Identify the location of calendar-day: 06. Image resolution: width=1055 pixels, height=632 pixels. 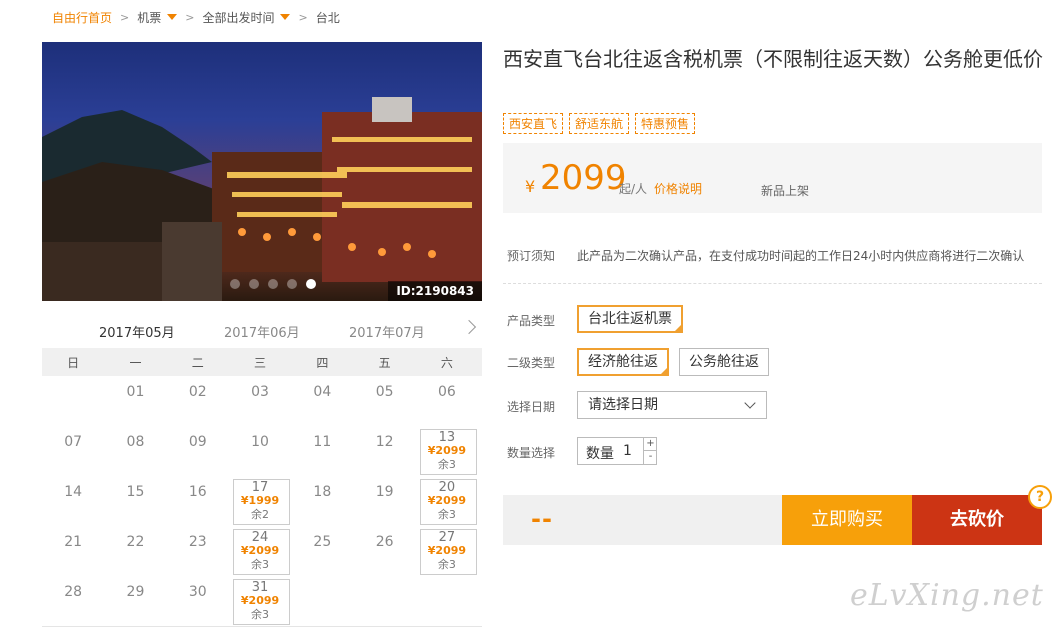
(447, 401).